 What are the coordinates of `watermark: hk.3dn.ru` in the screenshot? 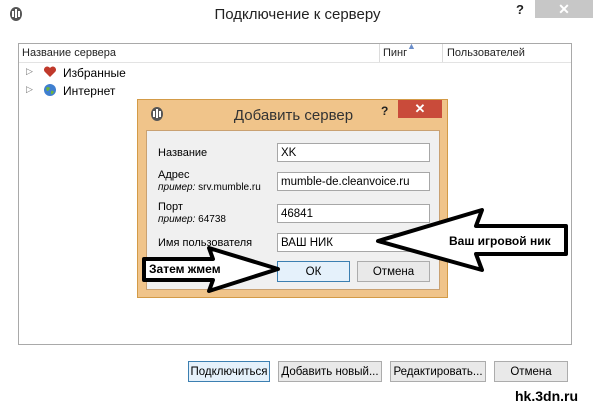 It's located at (547, 396).